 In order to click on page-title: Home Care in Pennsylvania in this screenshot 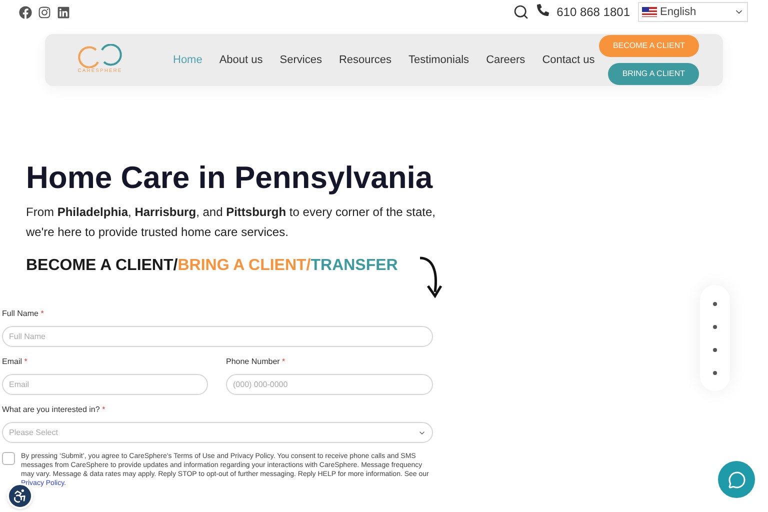, I will do `click(230, 177)`.